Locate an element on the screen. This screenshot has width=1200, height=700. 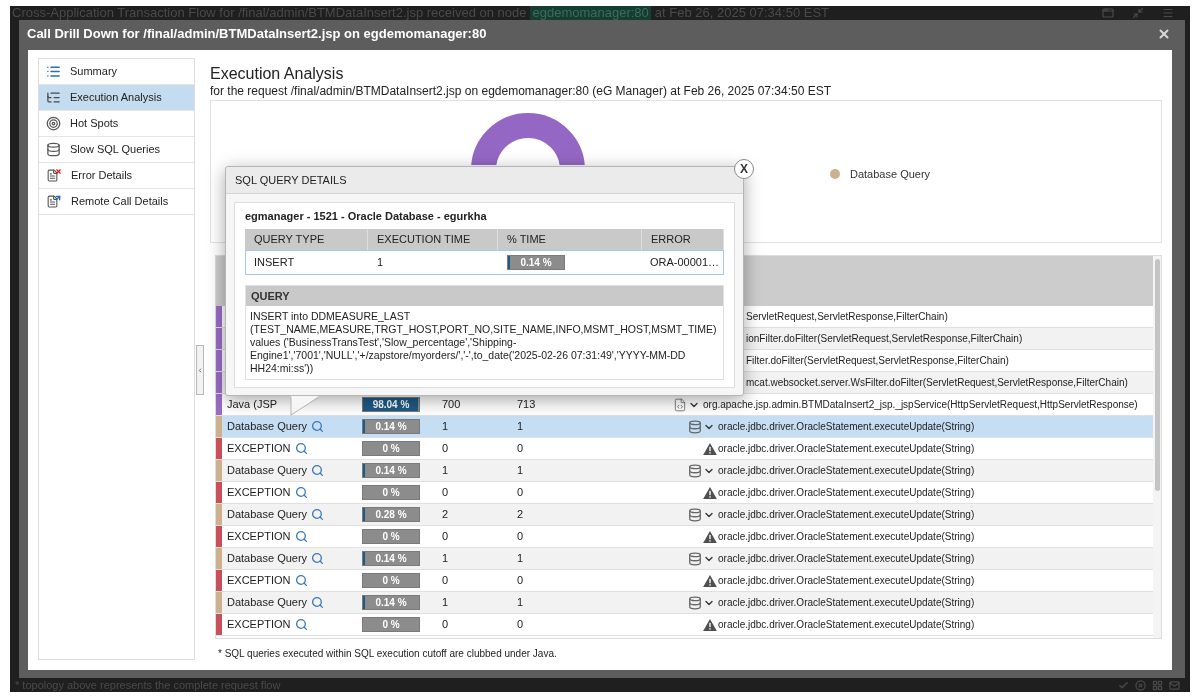
table-cell-text: 713 is located at coordinates (526, 405).